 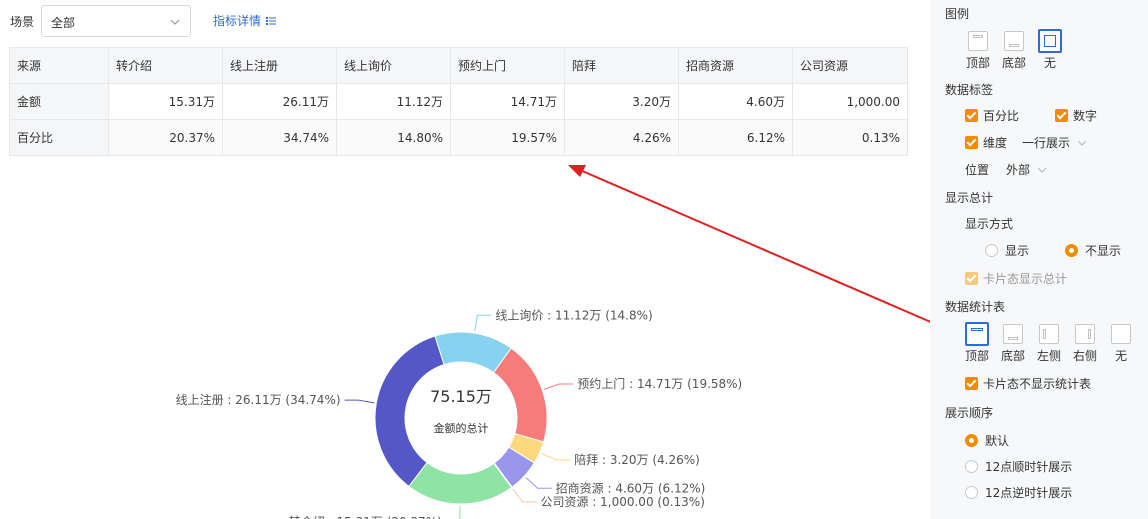 I want to click on position-label: 位置, so click(x=977, y=170).